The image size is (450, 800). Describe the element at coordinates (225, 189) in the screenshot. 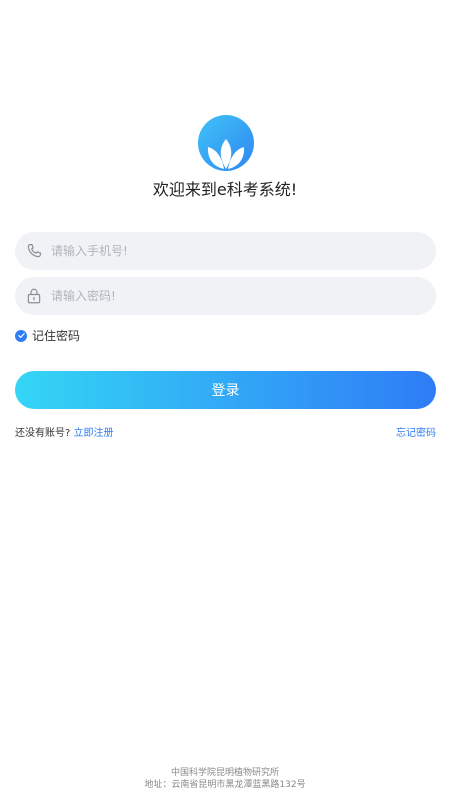

I see `welcome-title: 欢迎来到e科考系统!` at that location.